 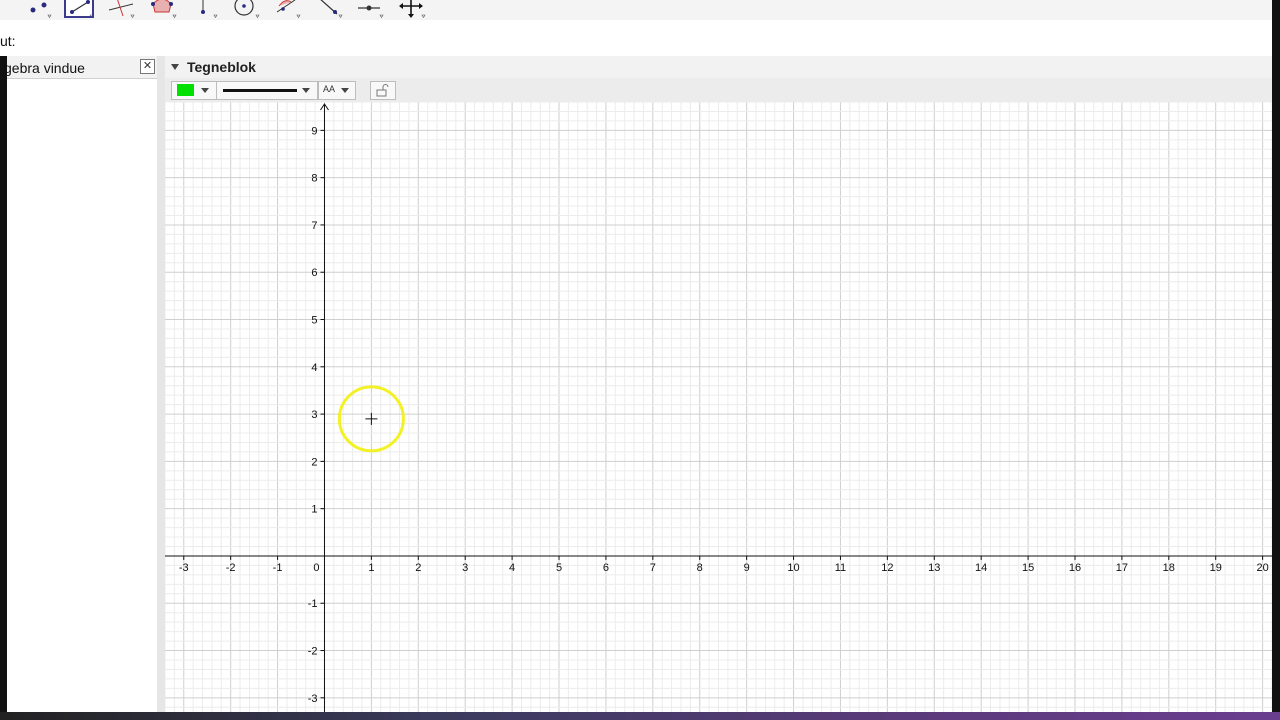 I want to click on angle-tool-icon, so click(x=288, y=9).